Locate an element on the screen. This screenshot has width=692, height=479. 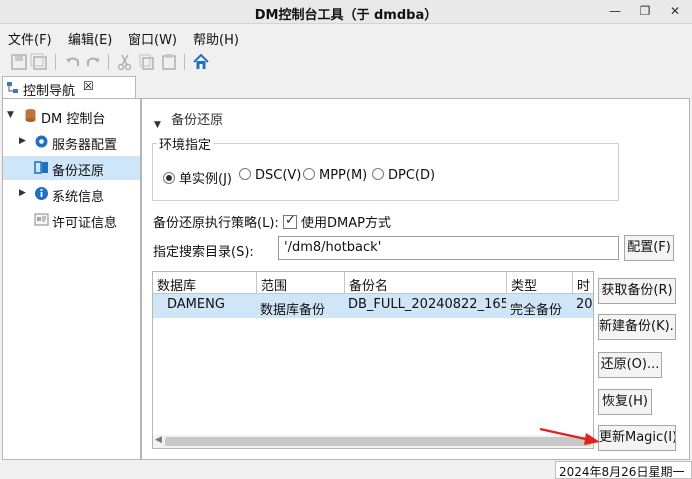
recover-button: 恢复(H) is located at coordinates (625, 402).